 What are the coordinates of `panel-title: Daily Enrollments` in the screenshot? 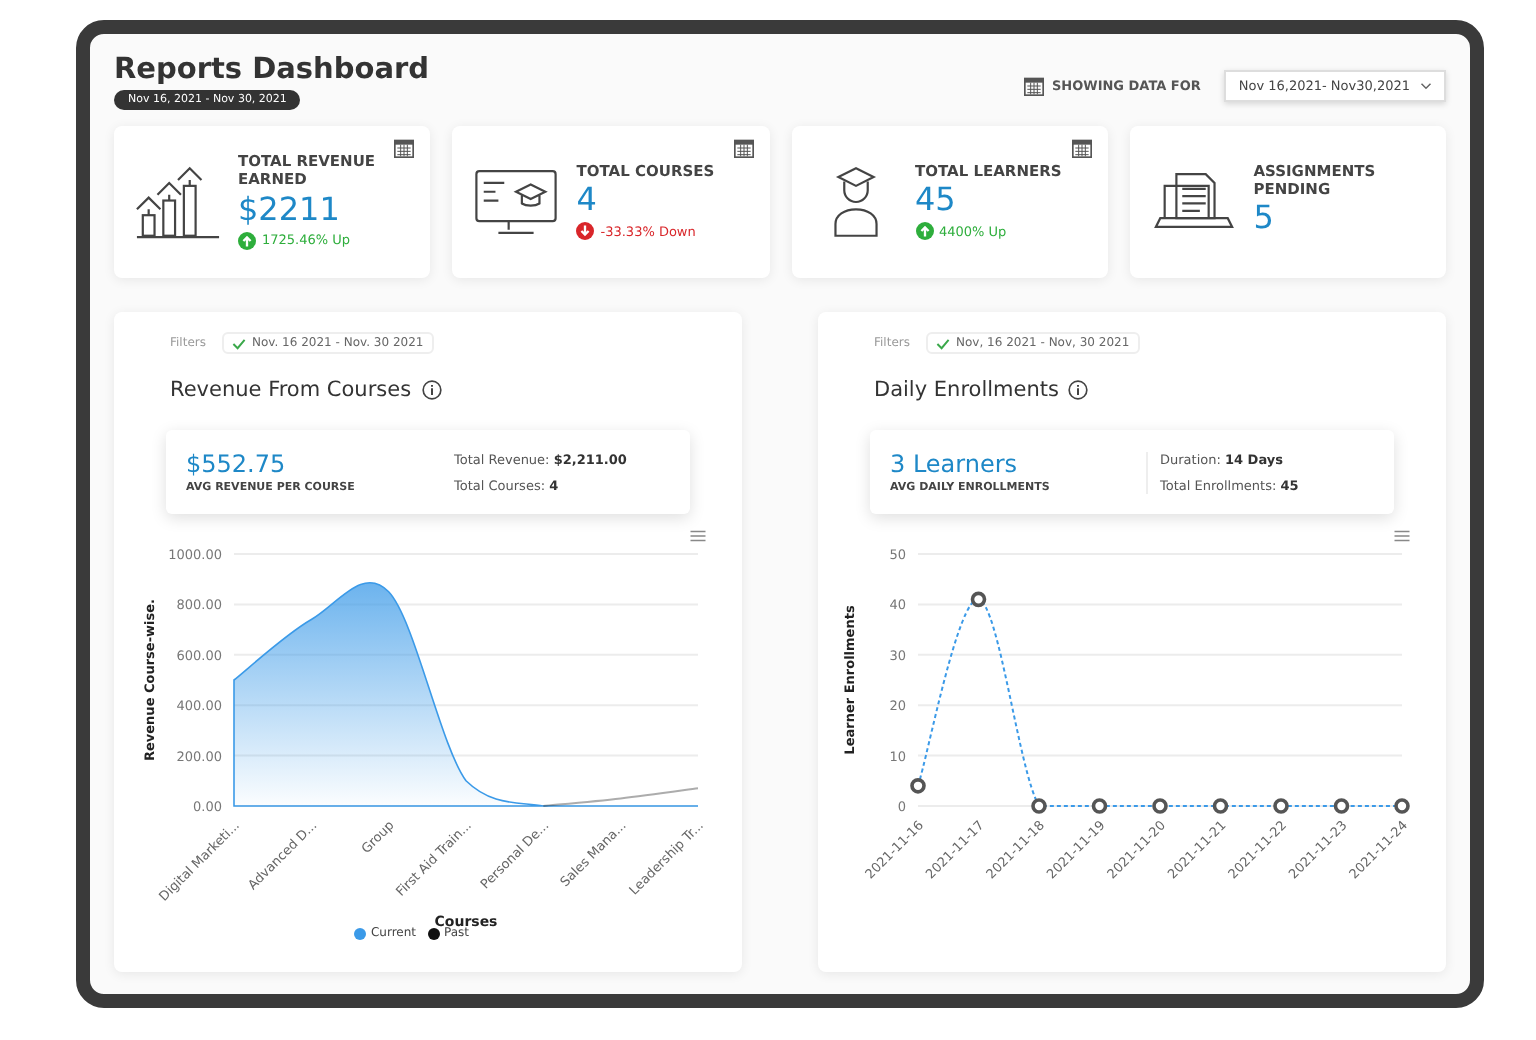 It's located at (966, 390).